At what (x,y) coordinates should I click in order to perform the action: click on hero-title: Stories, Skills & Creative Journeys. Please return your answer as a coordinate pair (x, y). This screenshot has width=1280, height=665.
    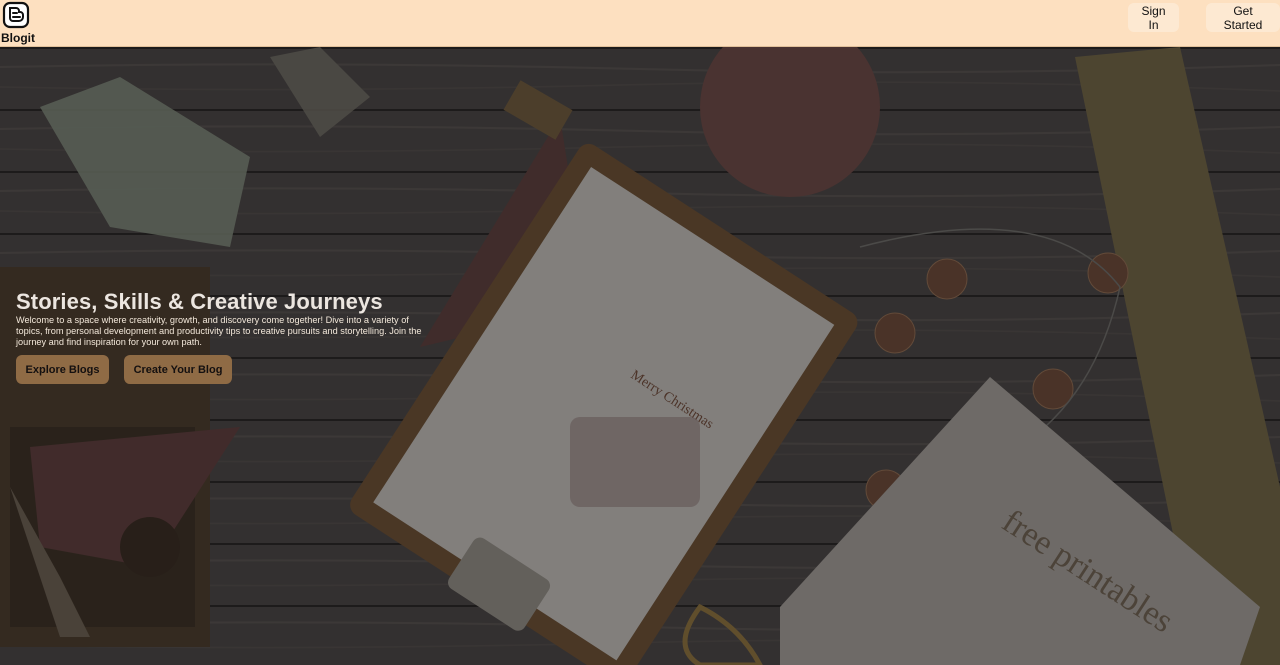
    Looking at the image, I should click on (199, 301).